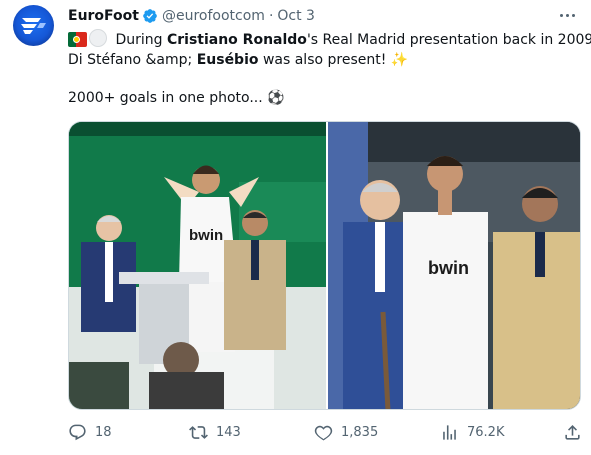 This screenshot has height=455, width=591. Describe the element at coordinates (150, 16) in the screenshot. I see `verified-badge-icon` at that location.